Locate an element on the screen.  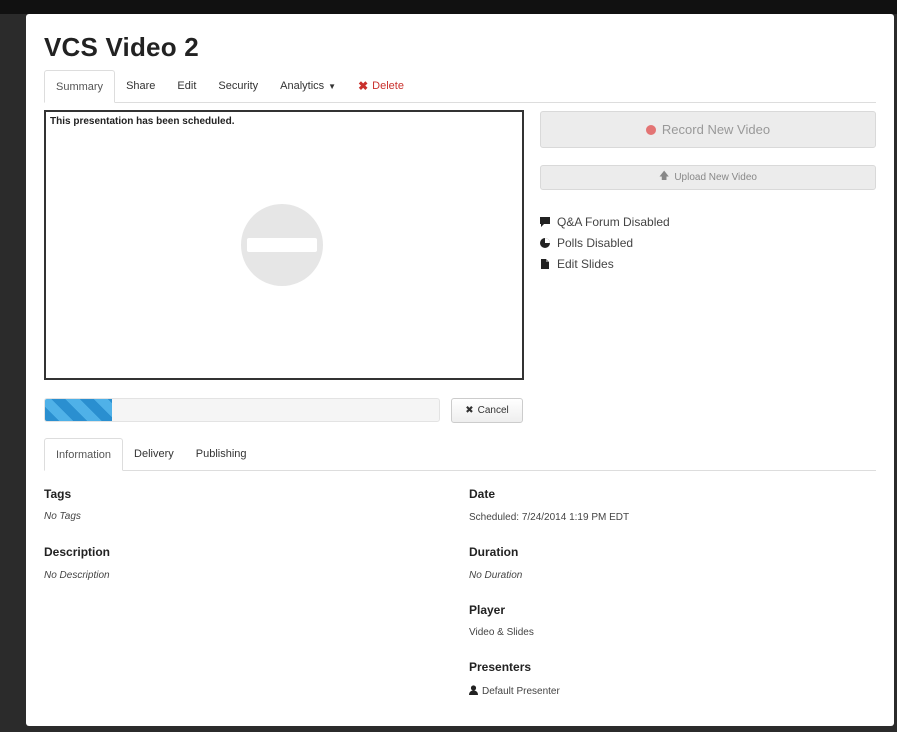
progress-fill is located at coordinates (78, 410).